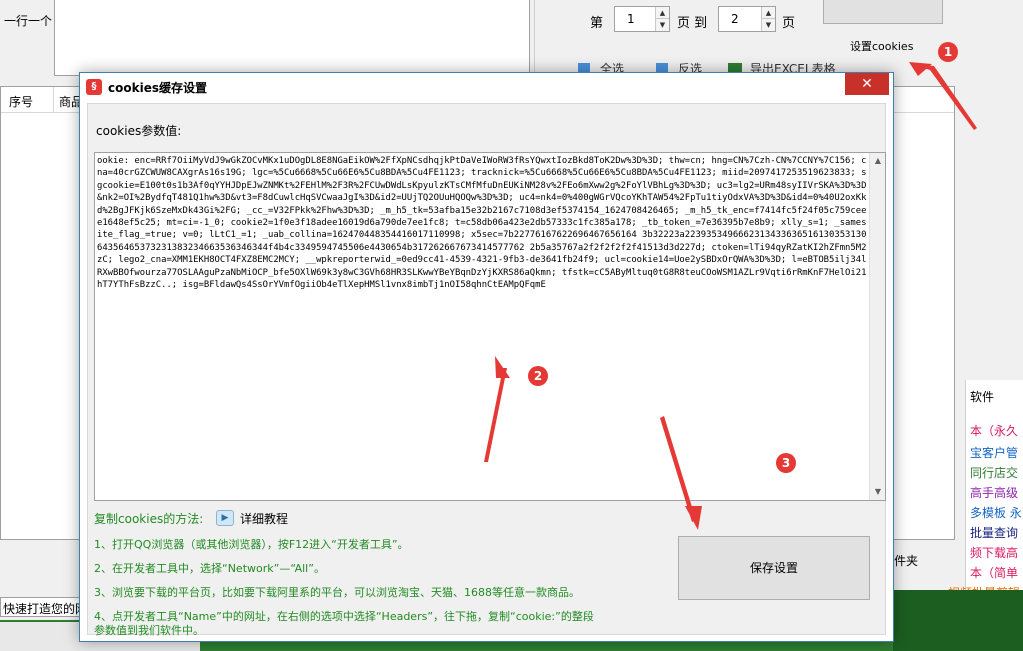  I want to click on arrow-2-icon, so click(495, 415).